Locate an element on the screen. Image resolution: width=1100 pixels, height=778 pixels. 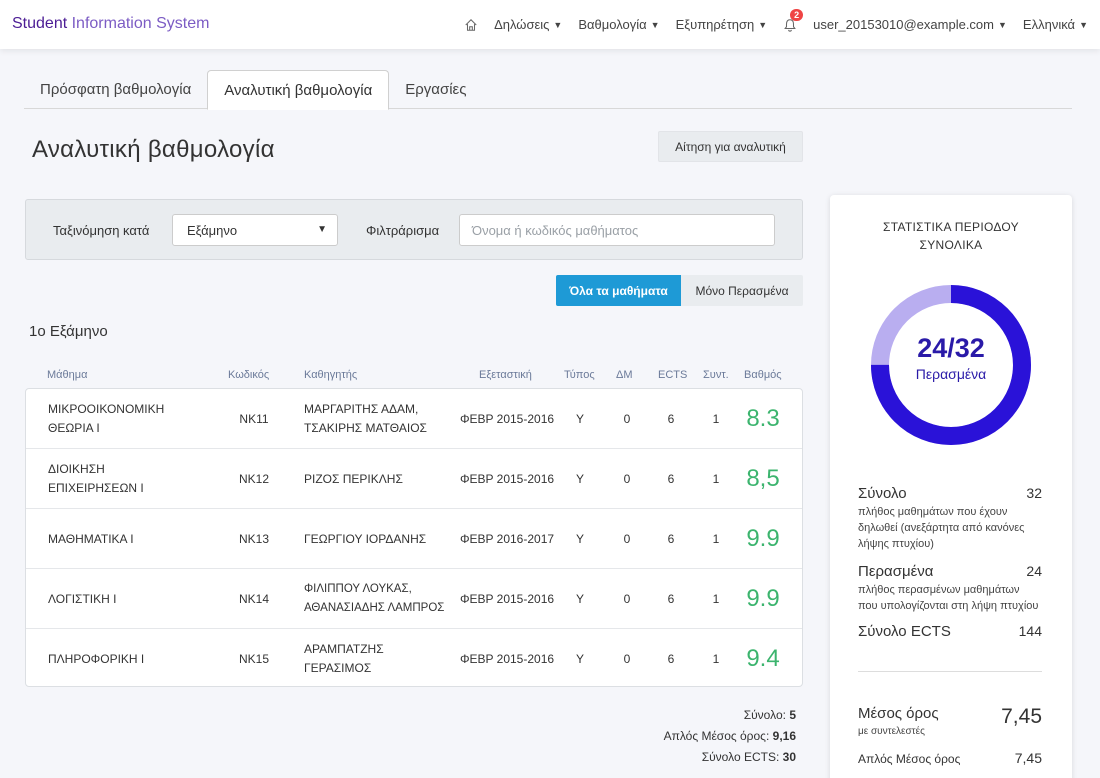
course-professor: ΜΑΡΓΑΡΙΤΗΣ ΑΔΑΜ, ΤΣΑΚΙΡΗΣ ΜΑΤΘΑΙΟΣ is located at coordinates (365, 418).